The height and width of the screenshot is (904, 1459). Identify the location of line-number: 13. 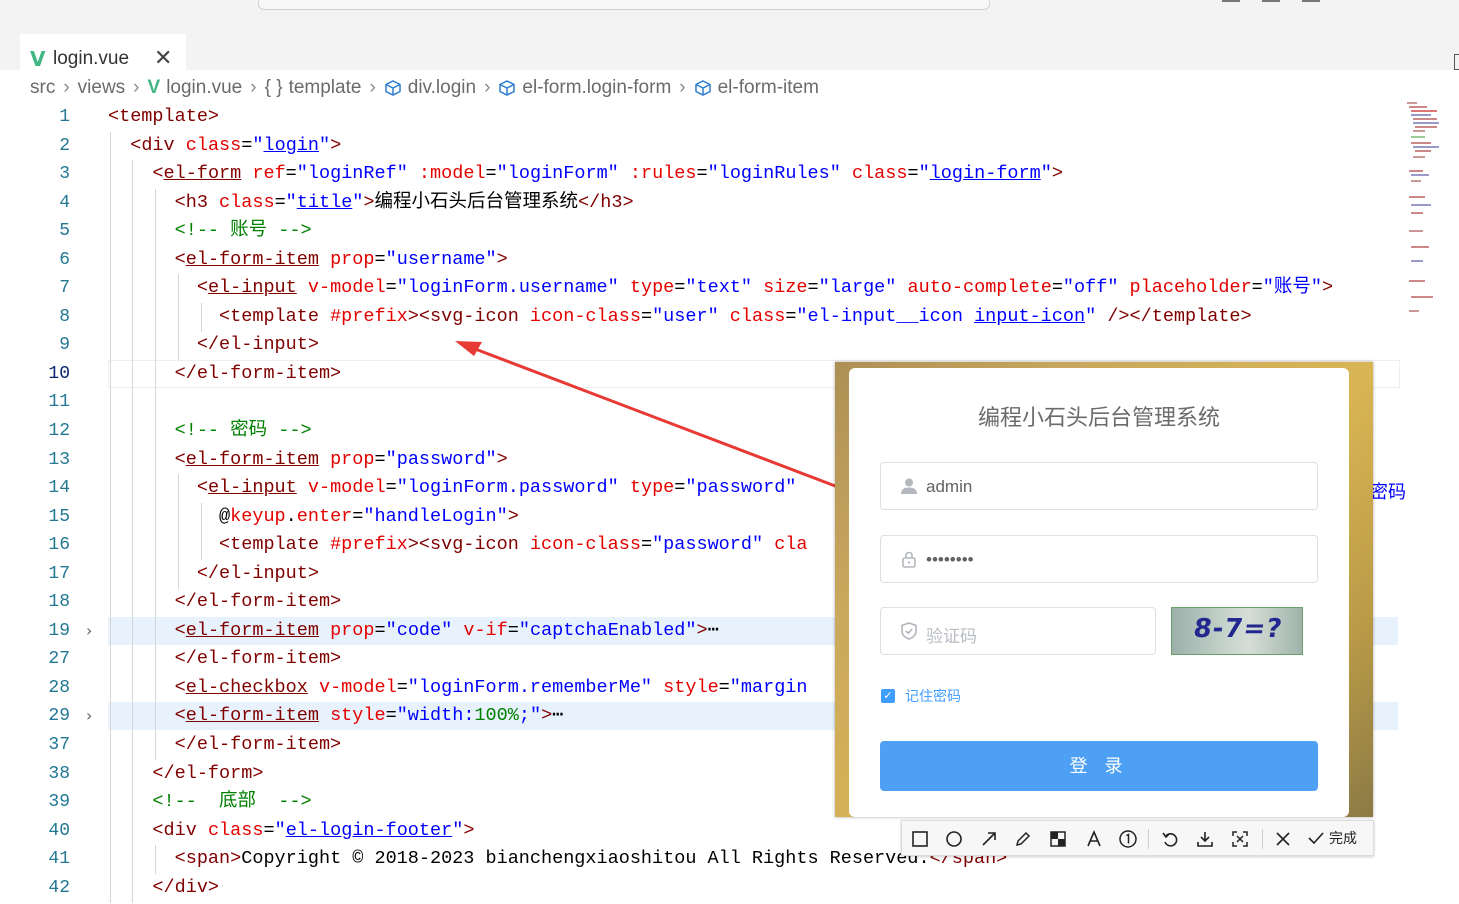
(59, 459).